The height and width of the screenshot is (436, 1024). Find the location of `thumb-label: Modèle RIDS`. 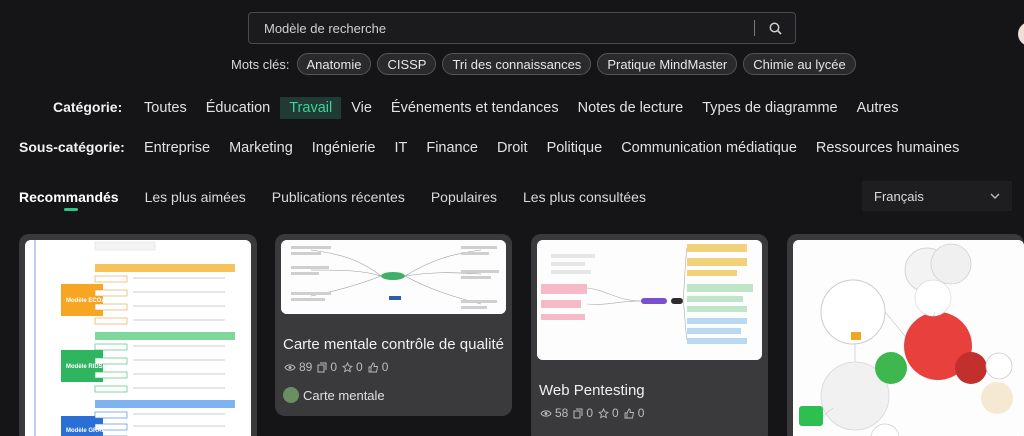

thumb-label: Modèle RIDS is located at coordinates (84, 367).